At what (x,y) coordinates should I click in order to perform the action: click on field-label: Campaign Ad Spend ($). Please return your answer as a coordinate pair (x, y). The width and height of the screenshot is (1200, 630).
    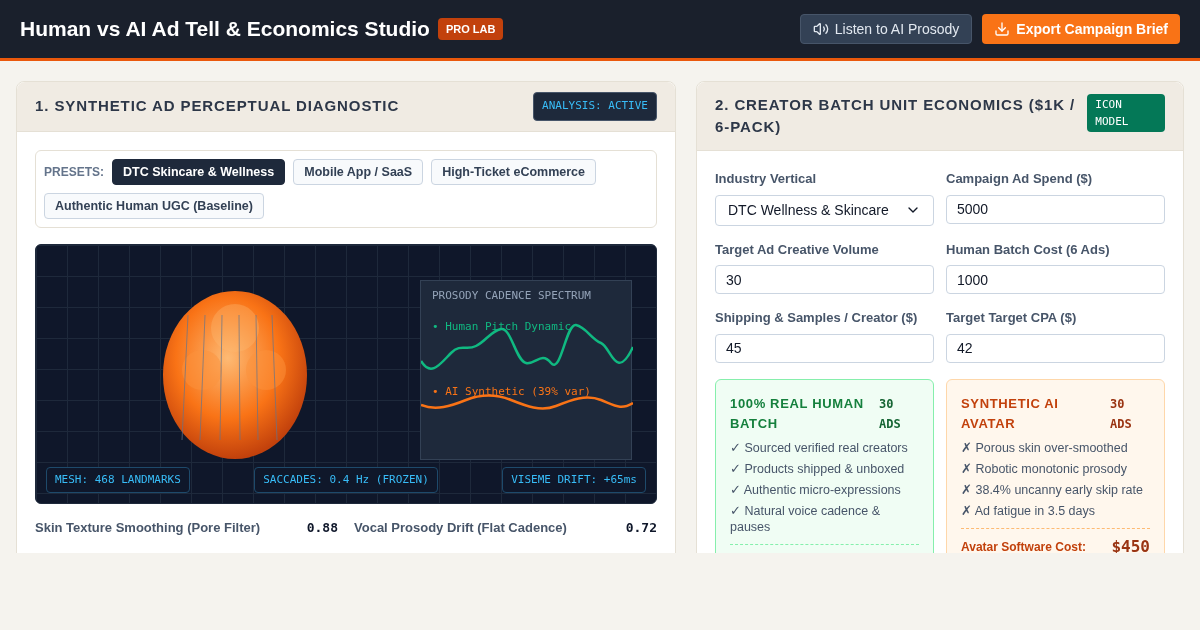
    Looking at the image, I should click on (1020, 179).